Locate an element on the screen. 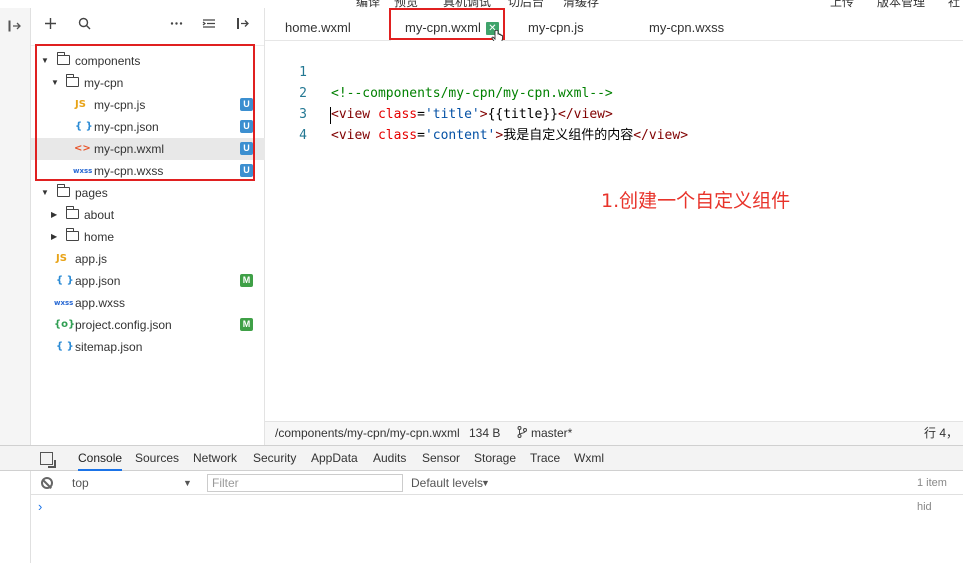 The width and height of the screenshot is (963, 563). tab-audits: Audits is located at coordinates (389, 458).